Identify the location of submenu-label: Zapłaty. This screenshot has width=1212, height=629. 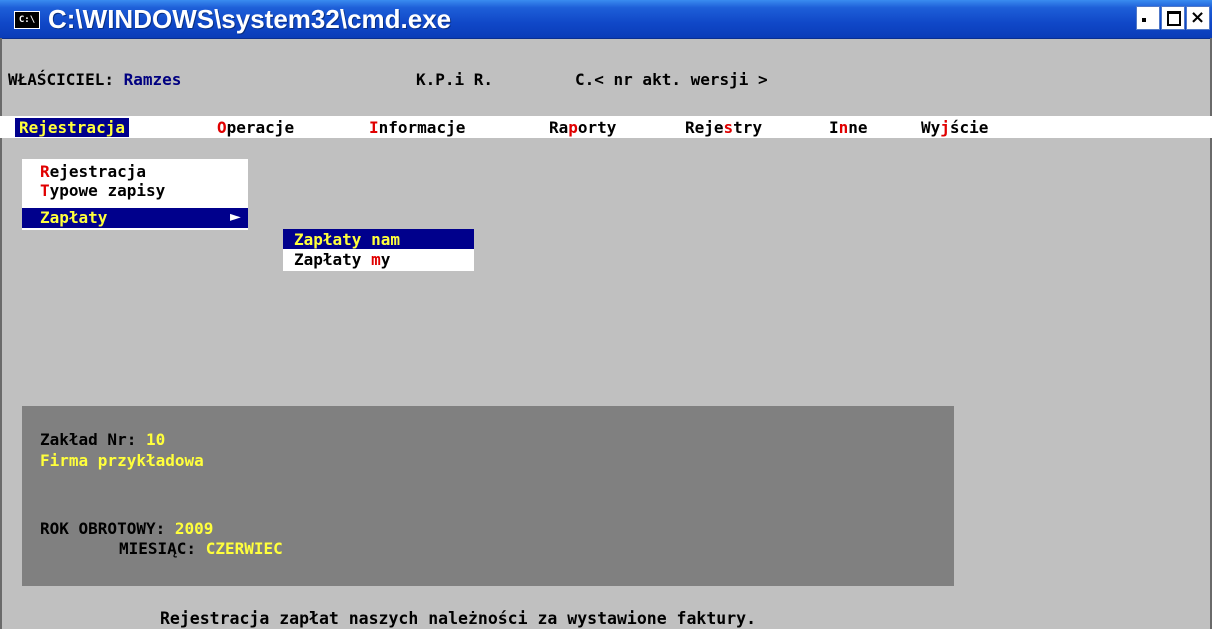
(333, 259).